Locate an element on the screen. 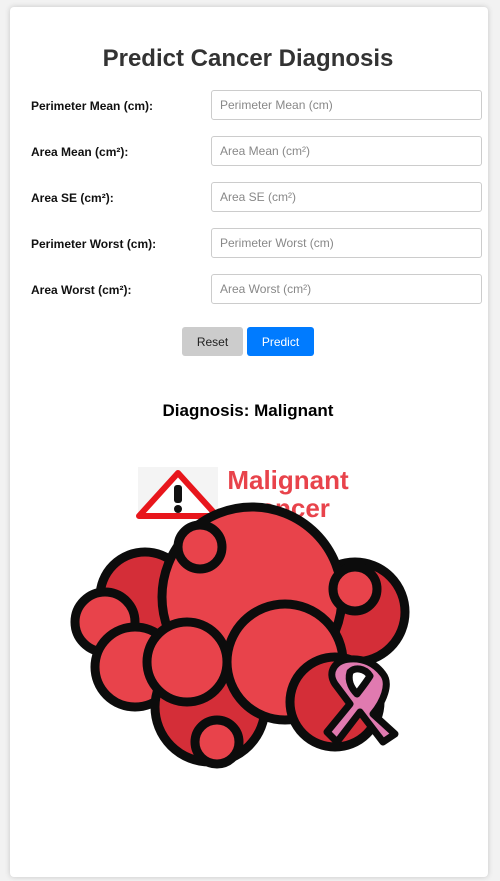 The height and width of the screenshot is (881, 500). area-worst-label: Area Worst (cm²): is located at coordinates (81, 290).